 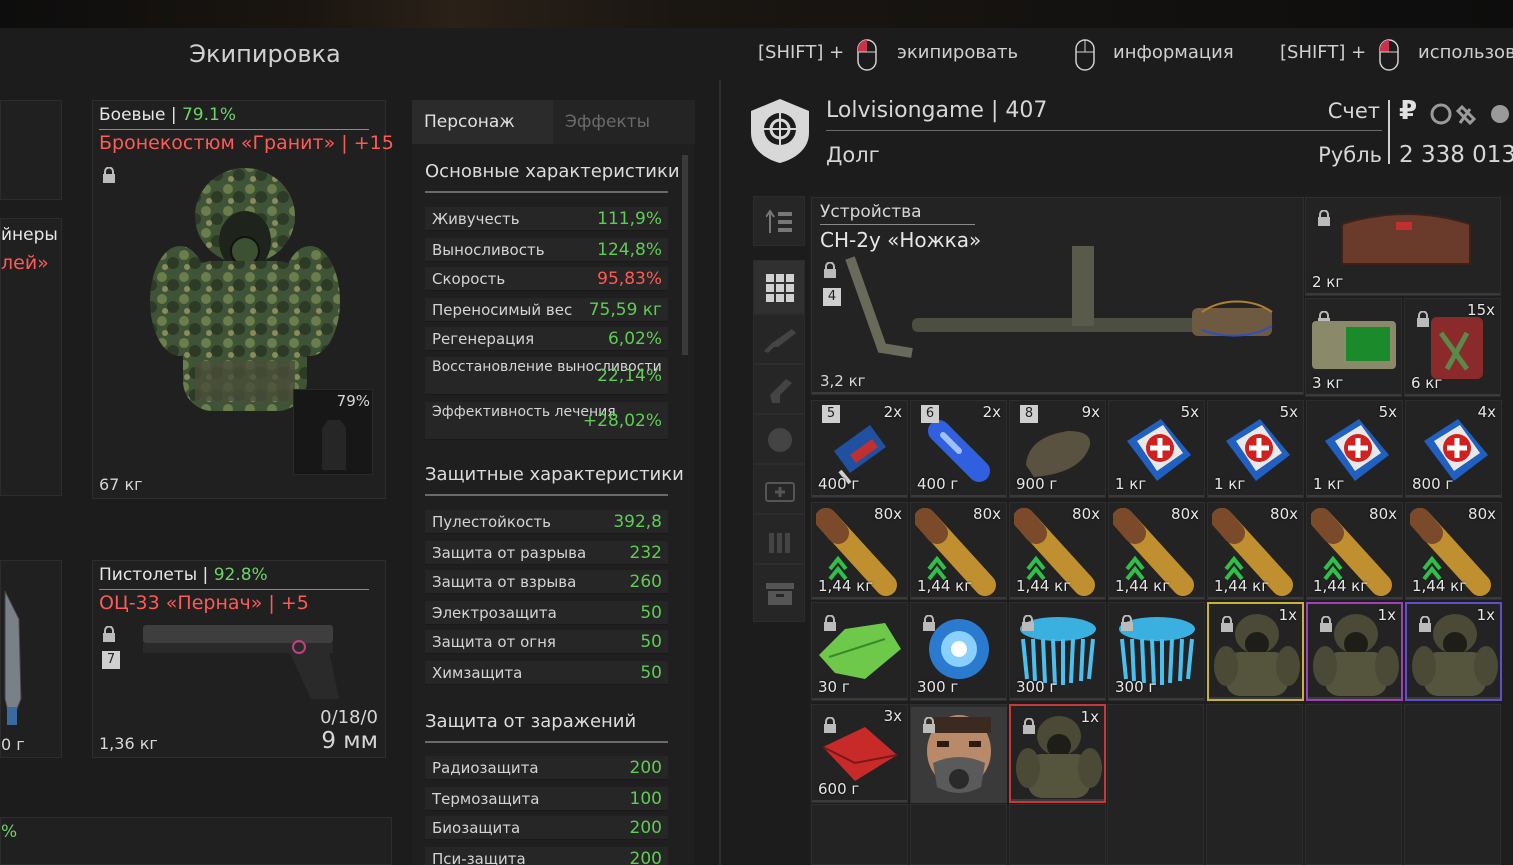 What do you see at coordinates (1403, 246) in the screenshot?
I see `inventory-item: 2 кг` at bounding box center [1403, 246].